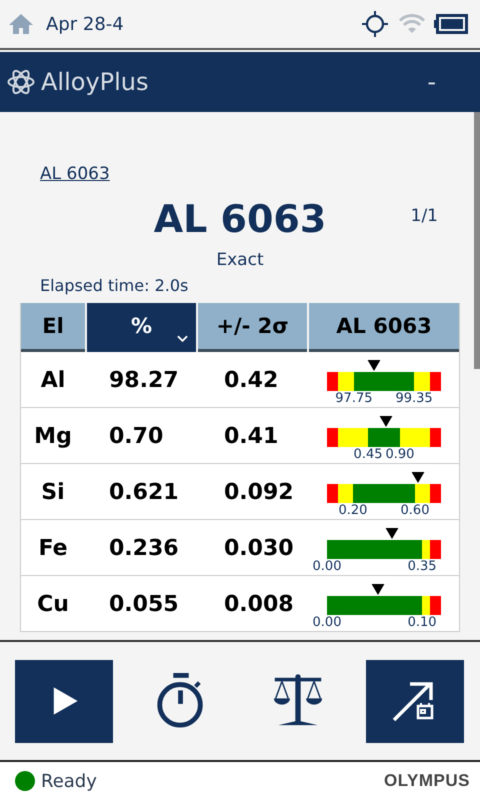  What do you see at coordinates (69, 781) in the screenshot?
I see `status-label: Ready` at bounding box center [69, 781].